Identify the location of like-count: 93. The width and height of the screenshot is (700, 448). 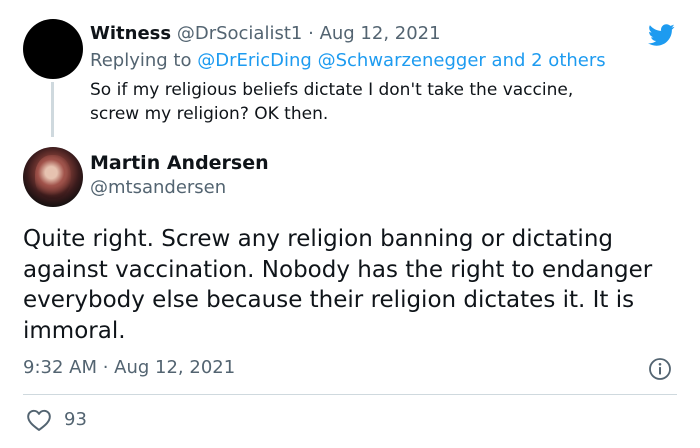
(75, 419).